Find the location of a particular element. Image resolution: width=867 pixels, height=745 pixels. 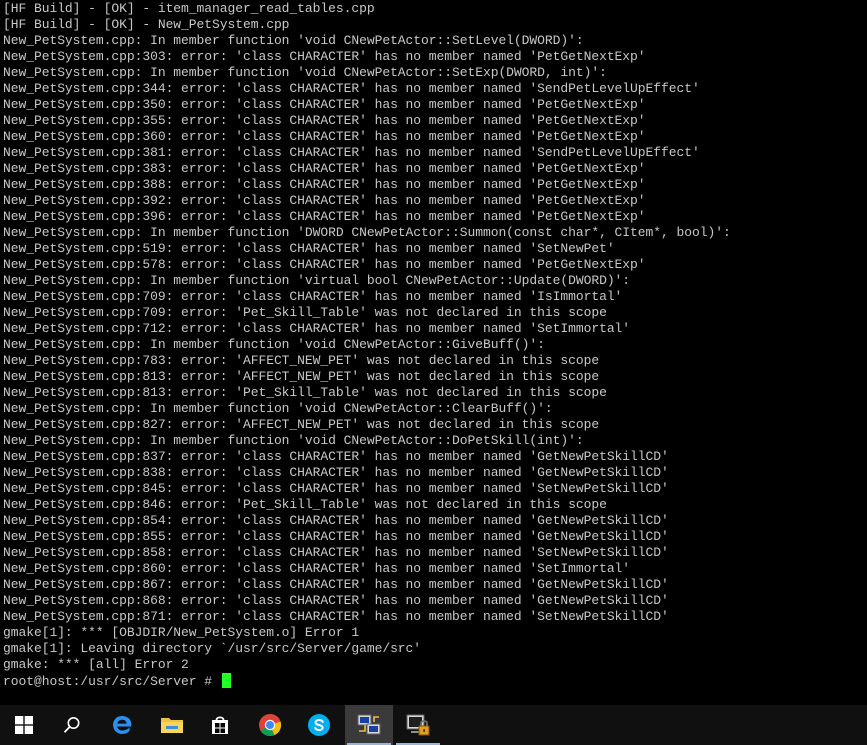

file-explorer-taskbar-button is located at coordinates (172, 725).